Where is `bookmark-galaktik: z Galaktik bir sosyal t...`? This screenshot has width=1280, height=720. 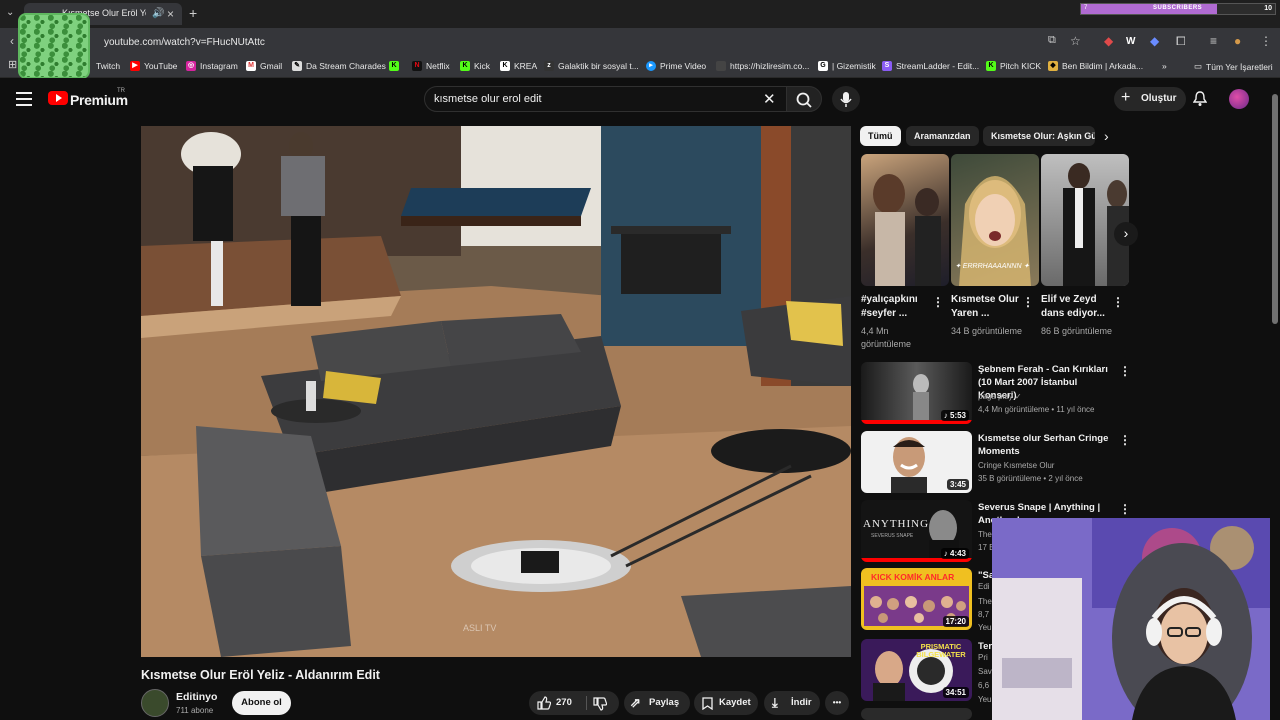
bookmark-galaktik: z Galaktik bir sosyal t... is located at coordinates (591, 66).